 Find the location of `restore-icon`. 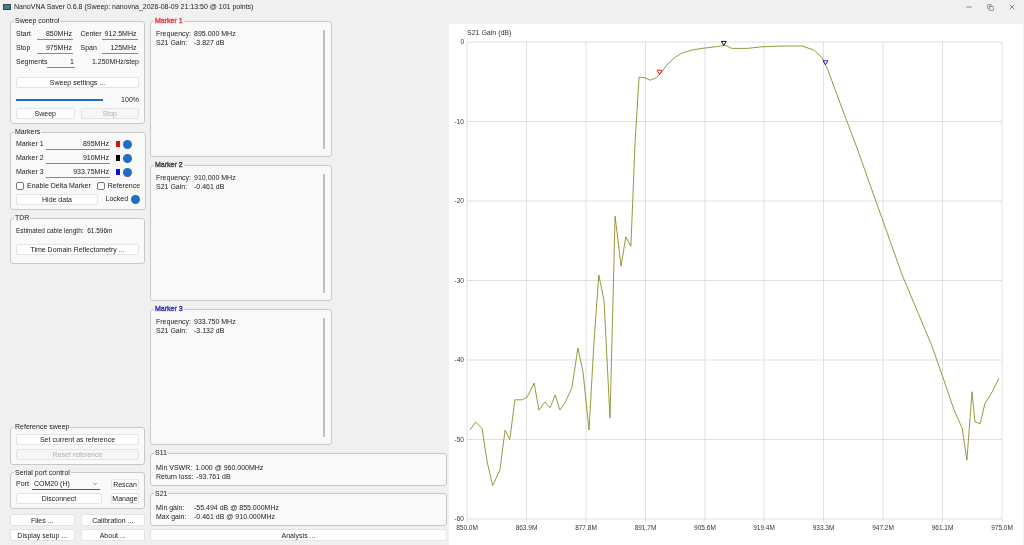

restore-icon is located at coordinates (990, 7).